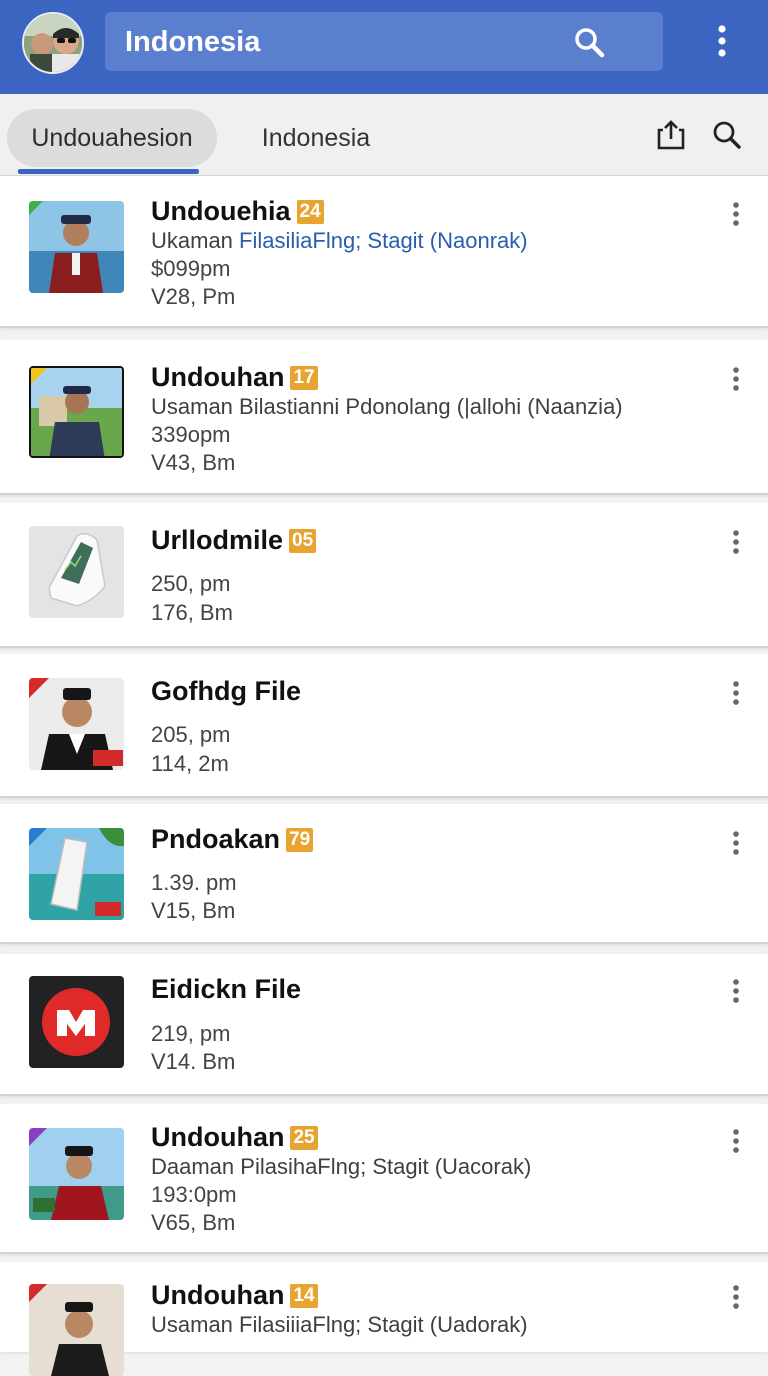  What do you see at coordinates (191, 434) in the screenshot?
I see `item-time: 339opm` at bounding box center [191, 434].